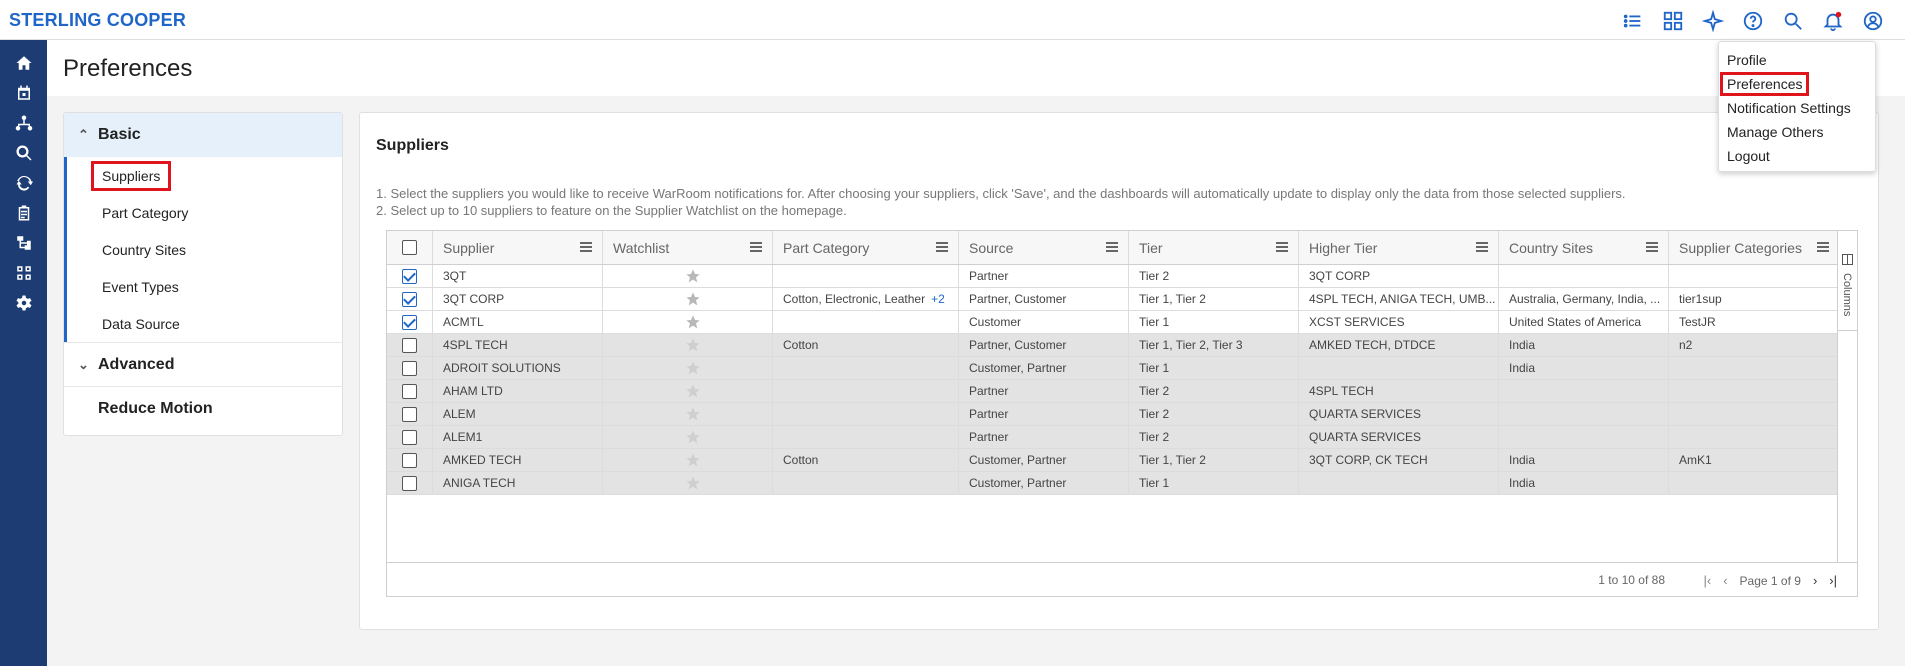  Describe the element at coordinates (518, 247) in the screenshot. I see `column-header-supplier: Supplier` at that location.